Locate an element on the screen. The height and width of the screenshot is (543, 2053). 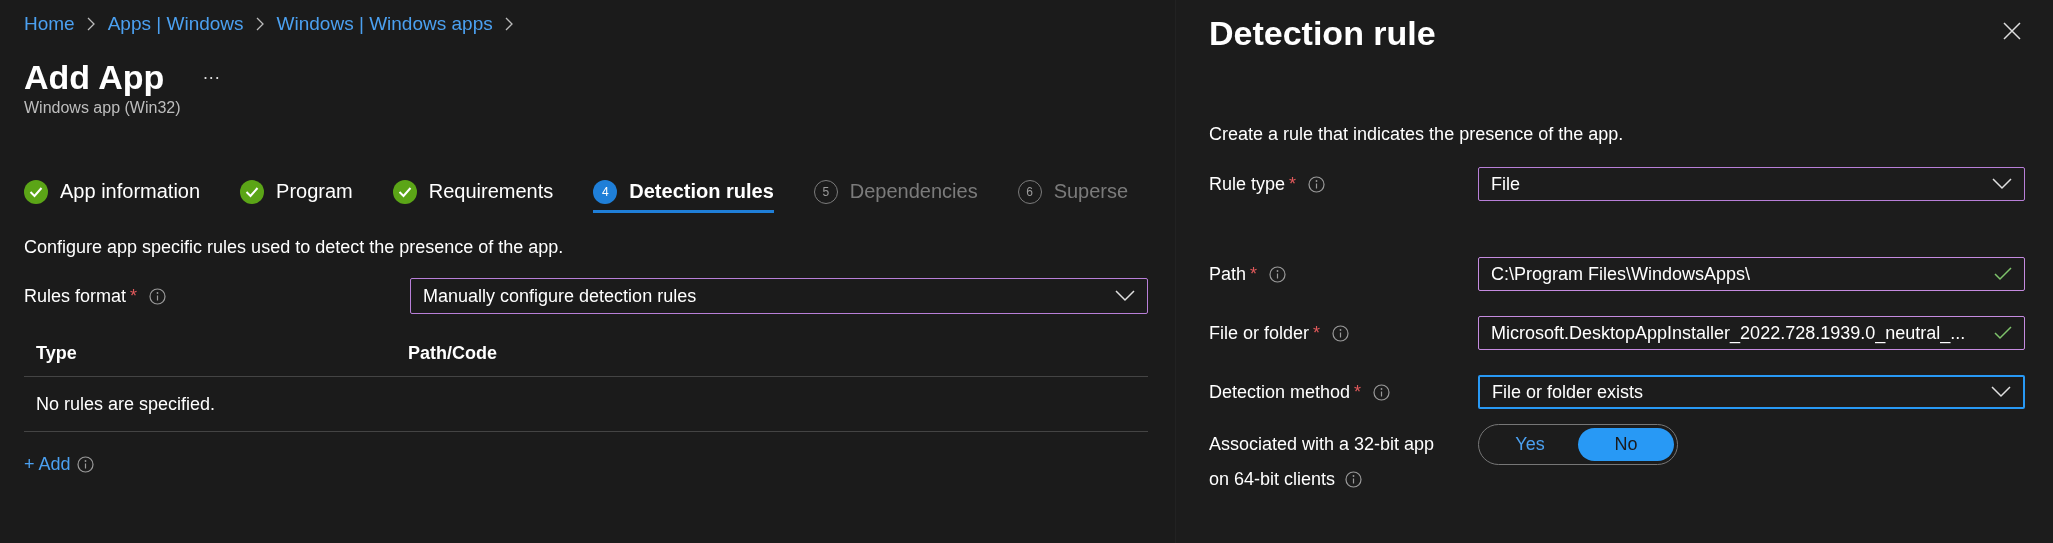
rules-format-dropdown: Manually configure detection rules is located at coordinates (779, 296).